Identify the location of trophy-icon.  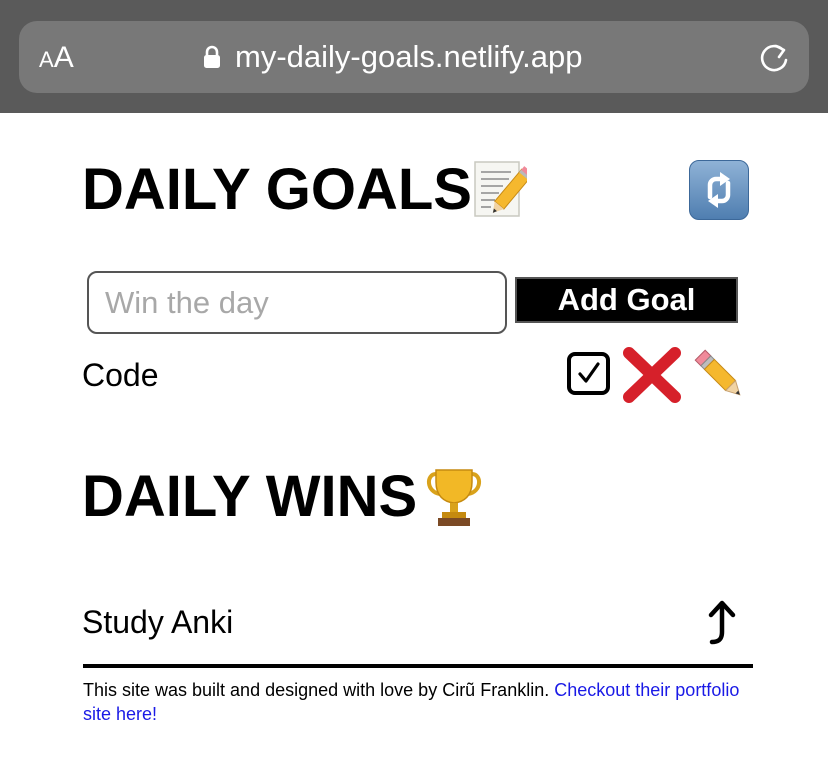
(454, 497).